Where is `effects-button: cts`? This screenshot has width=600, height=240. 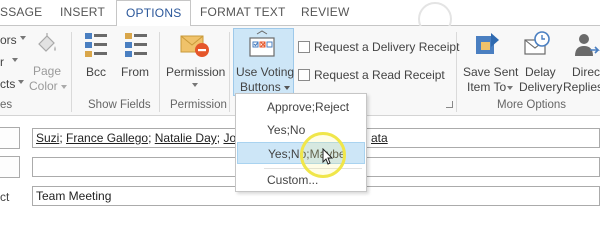 effects-button: cts is located at coordinates (7, 84).